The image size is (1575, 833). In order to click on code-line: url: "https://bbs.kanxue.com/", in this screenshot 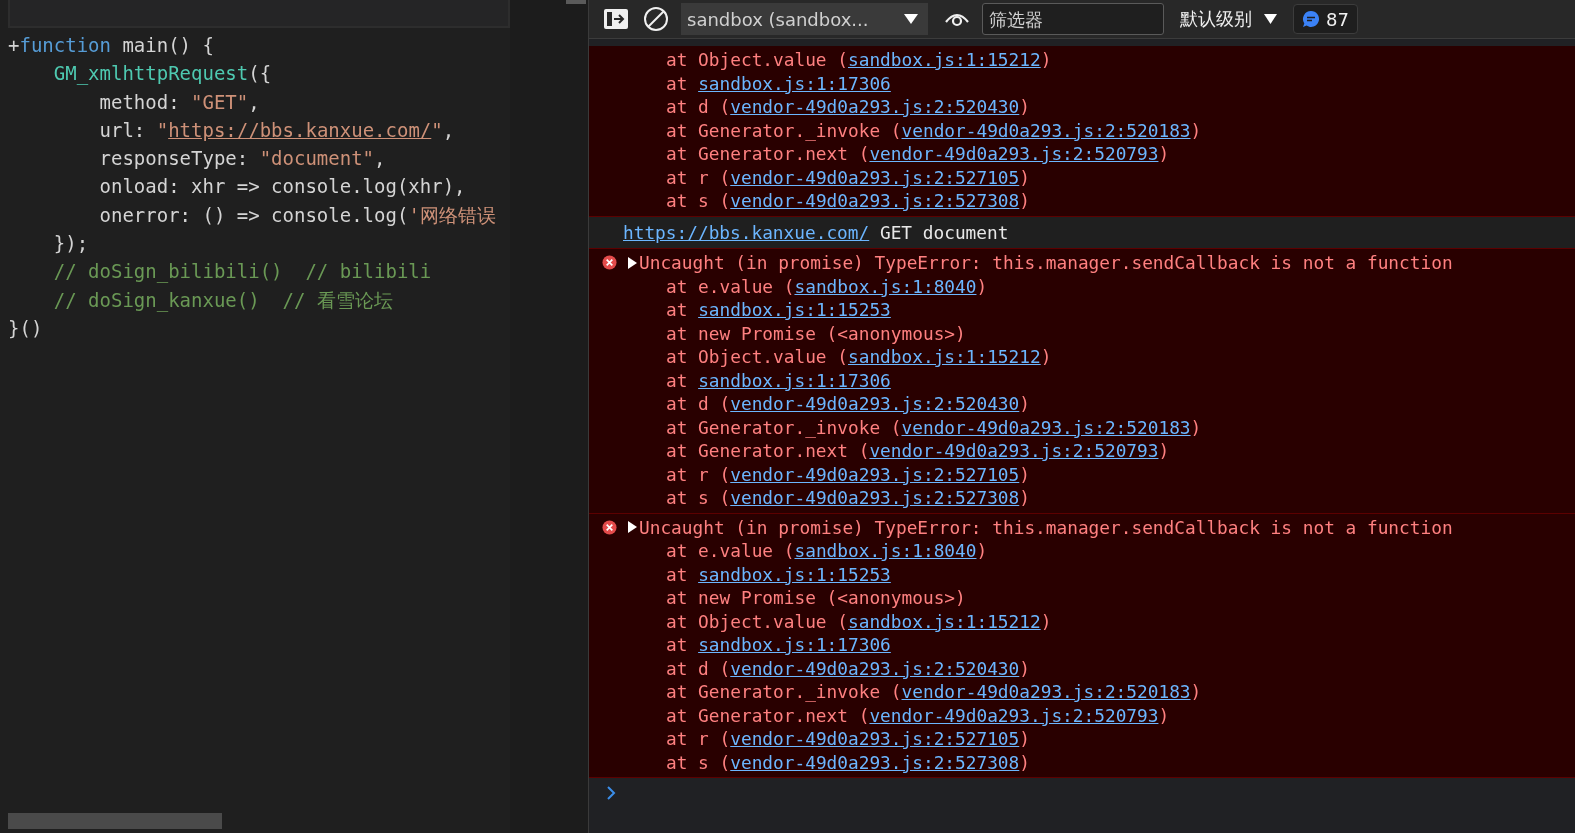, I will do `click(276, 130)`.